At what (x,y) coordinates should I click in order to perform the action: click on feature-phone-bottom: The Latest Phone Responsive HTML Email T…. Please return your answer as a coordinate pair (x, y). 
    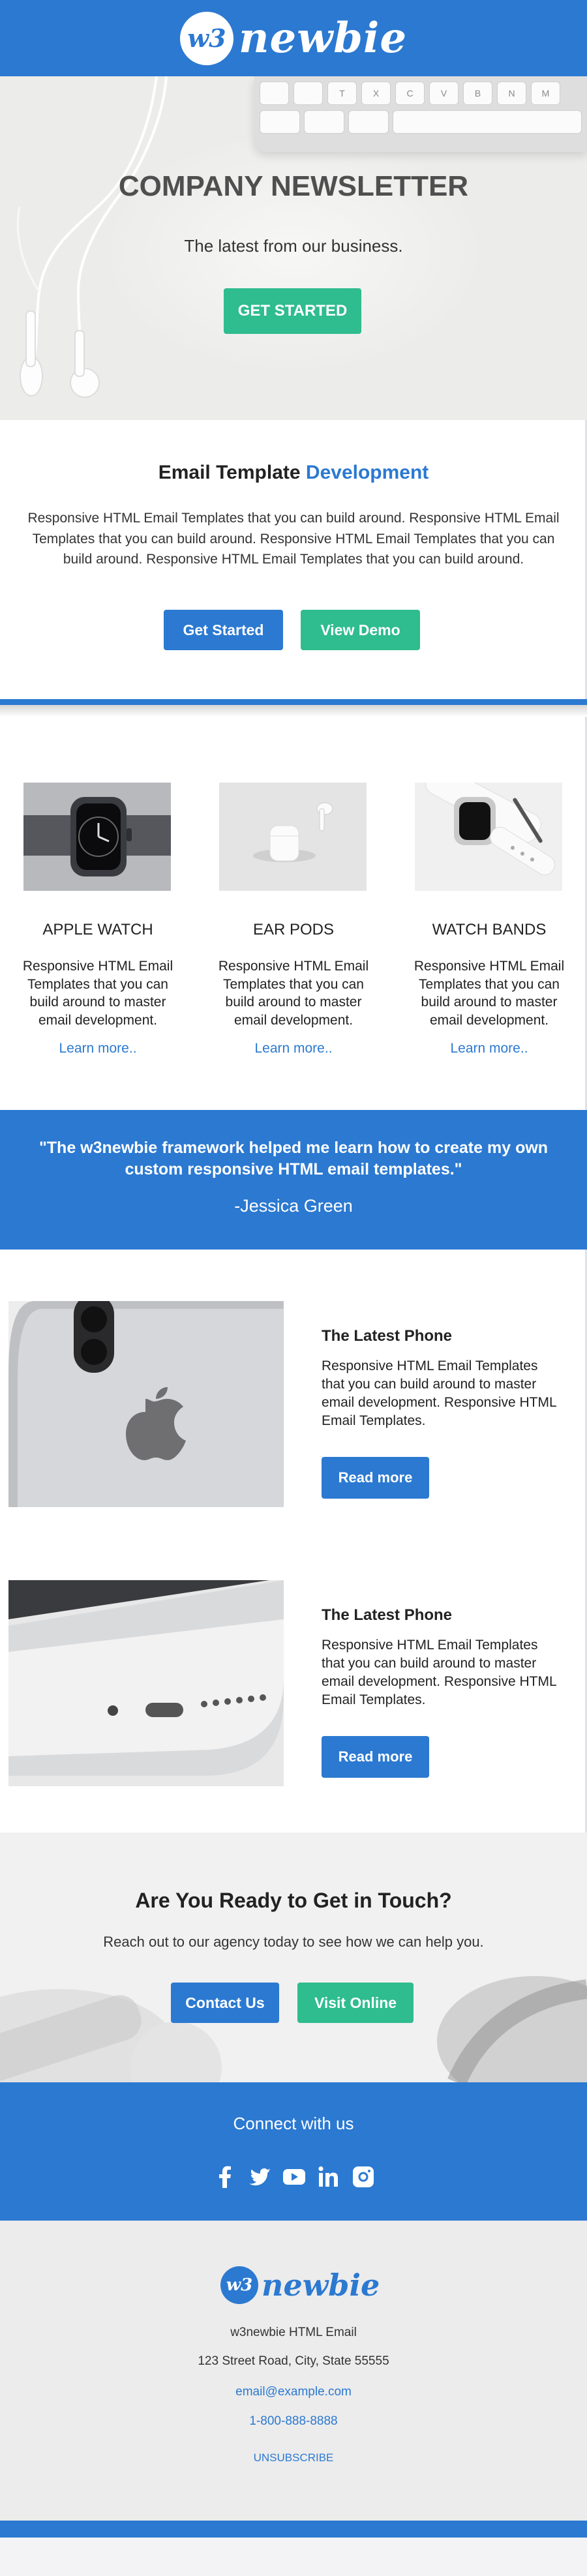
    Looking at the image, I should click on (293, 1687).